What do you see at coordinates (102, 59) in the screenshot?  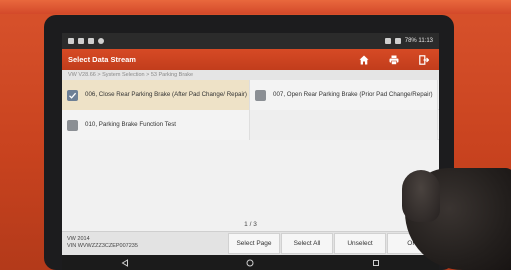 I see `page-title: Select Data Stream` at bounding box center [102, 59].